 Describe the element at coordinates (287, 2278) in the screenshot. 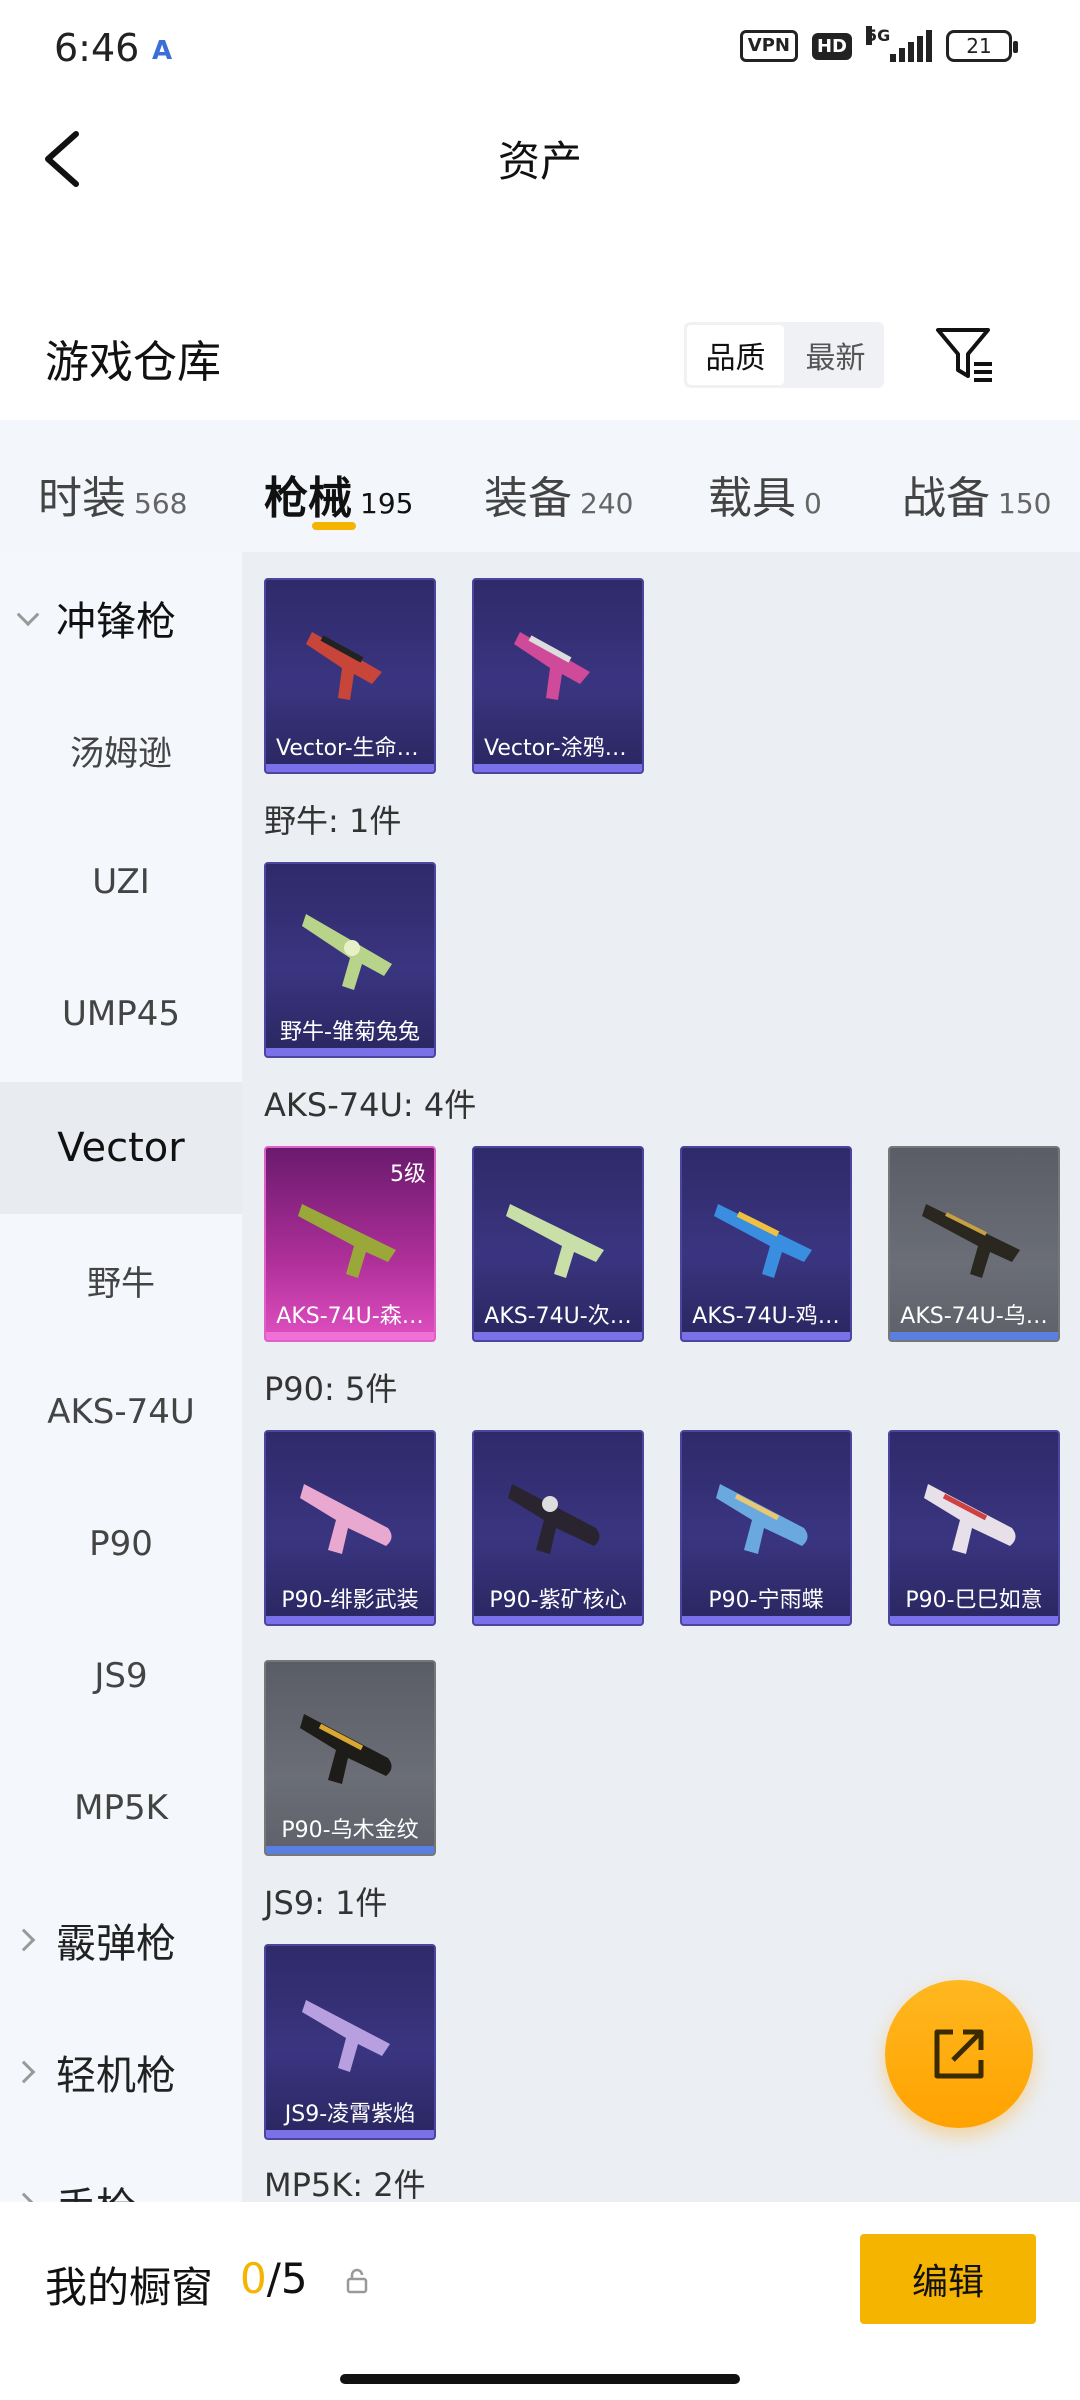

I see `showcase-total: /5` at that location.